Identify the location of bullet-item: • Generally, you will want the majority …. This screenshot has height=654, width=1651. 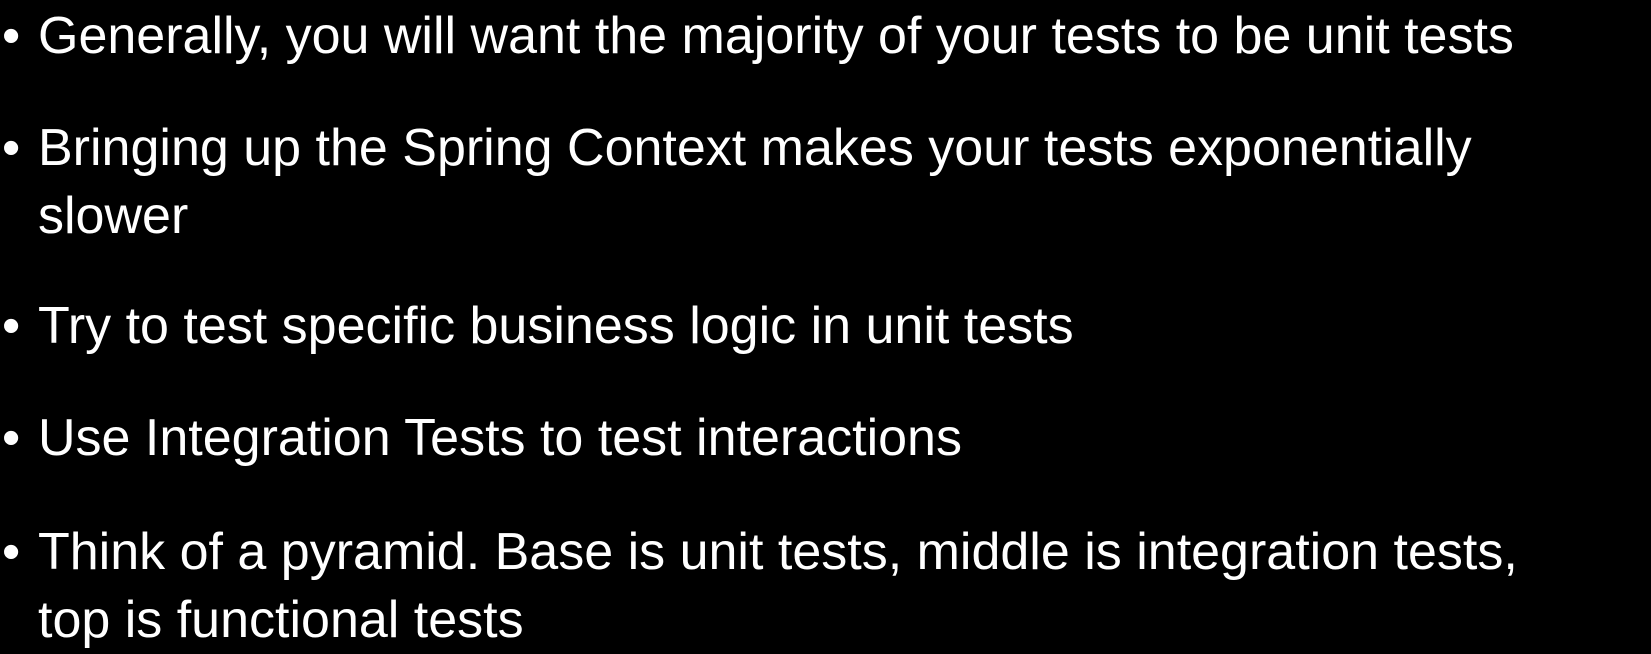
(820, 36).